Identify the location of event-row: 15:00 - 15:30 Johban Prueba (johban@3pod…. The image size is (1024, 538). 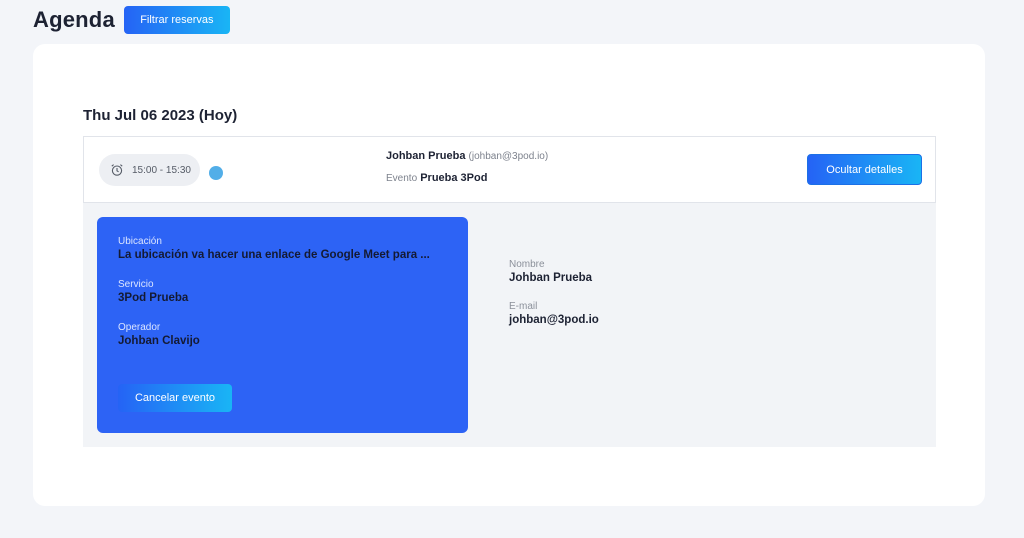
(509, 169).